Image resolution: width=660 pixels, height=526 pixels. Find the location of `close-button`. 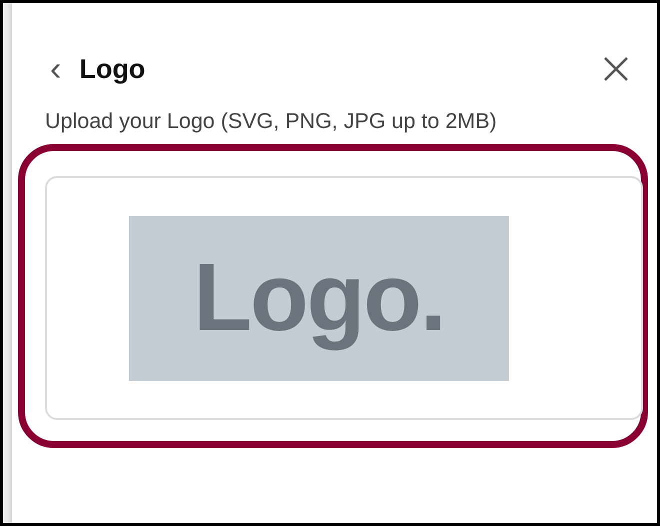

close-button is located at coordinates (616, 69).